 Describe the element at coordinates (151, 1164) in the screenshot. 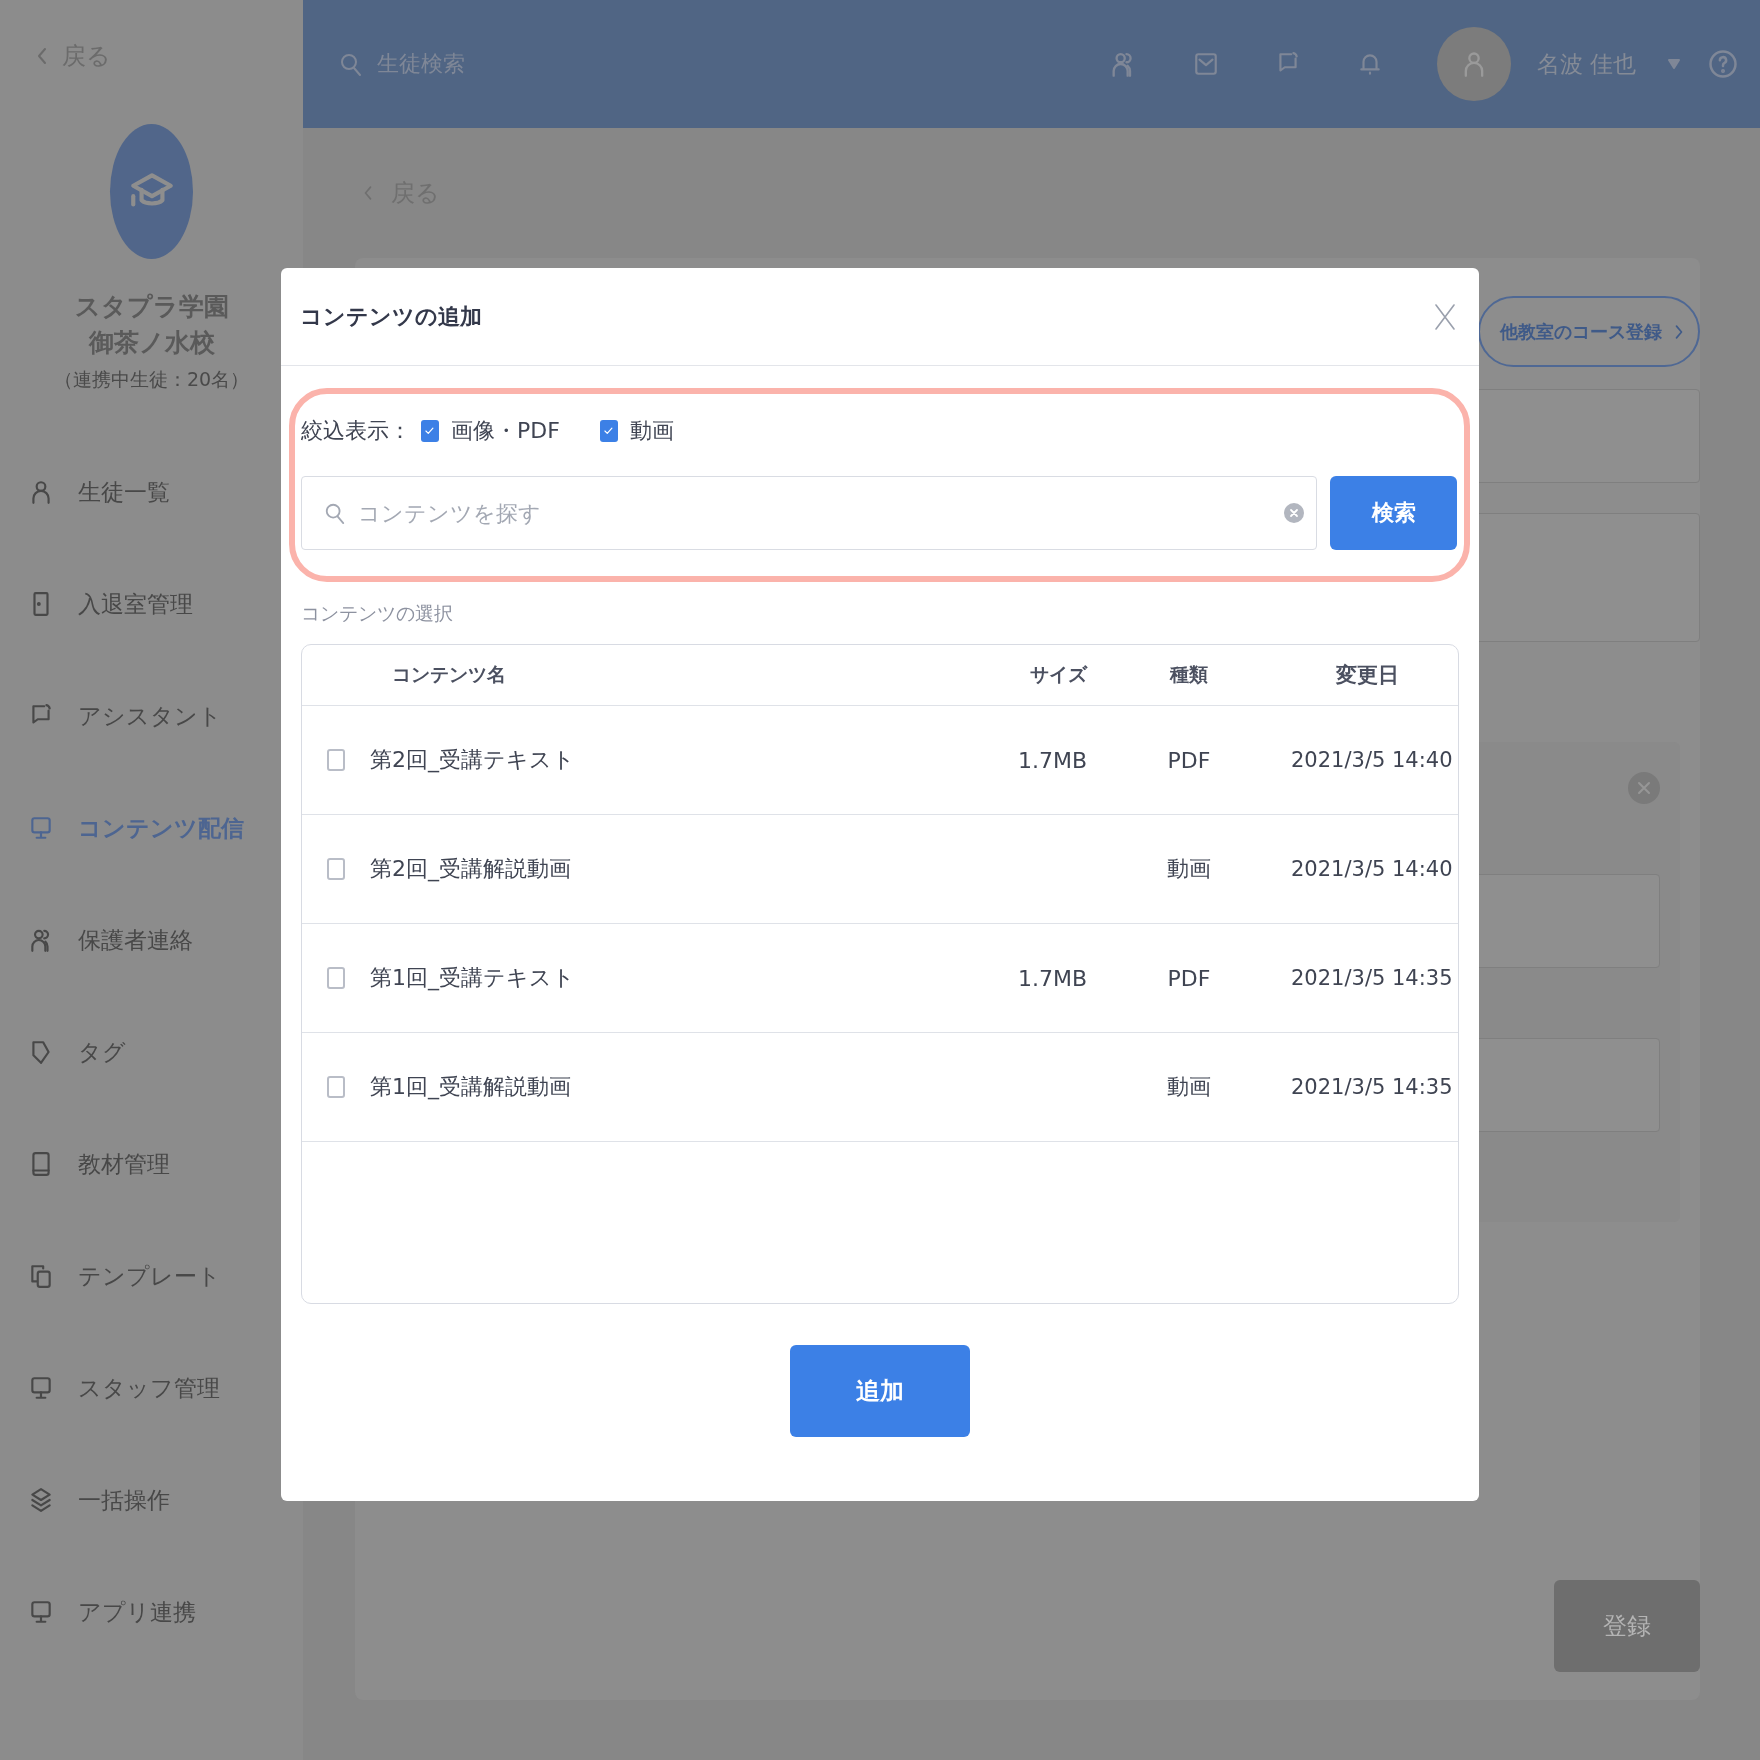

I see `sidebar-item: 教材管理` at that location.